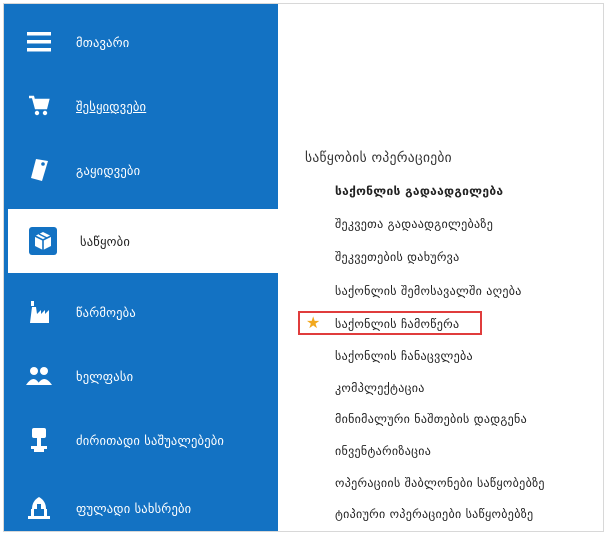 Image resolution: width=607 pixels, height=535 pixels. Describe the element at coordinates (43, 241) in the screenshot. I see `box-icon` at that location.